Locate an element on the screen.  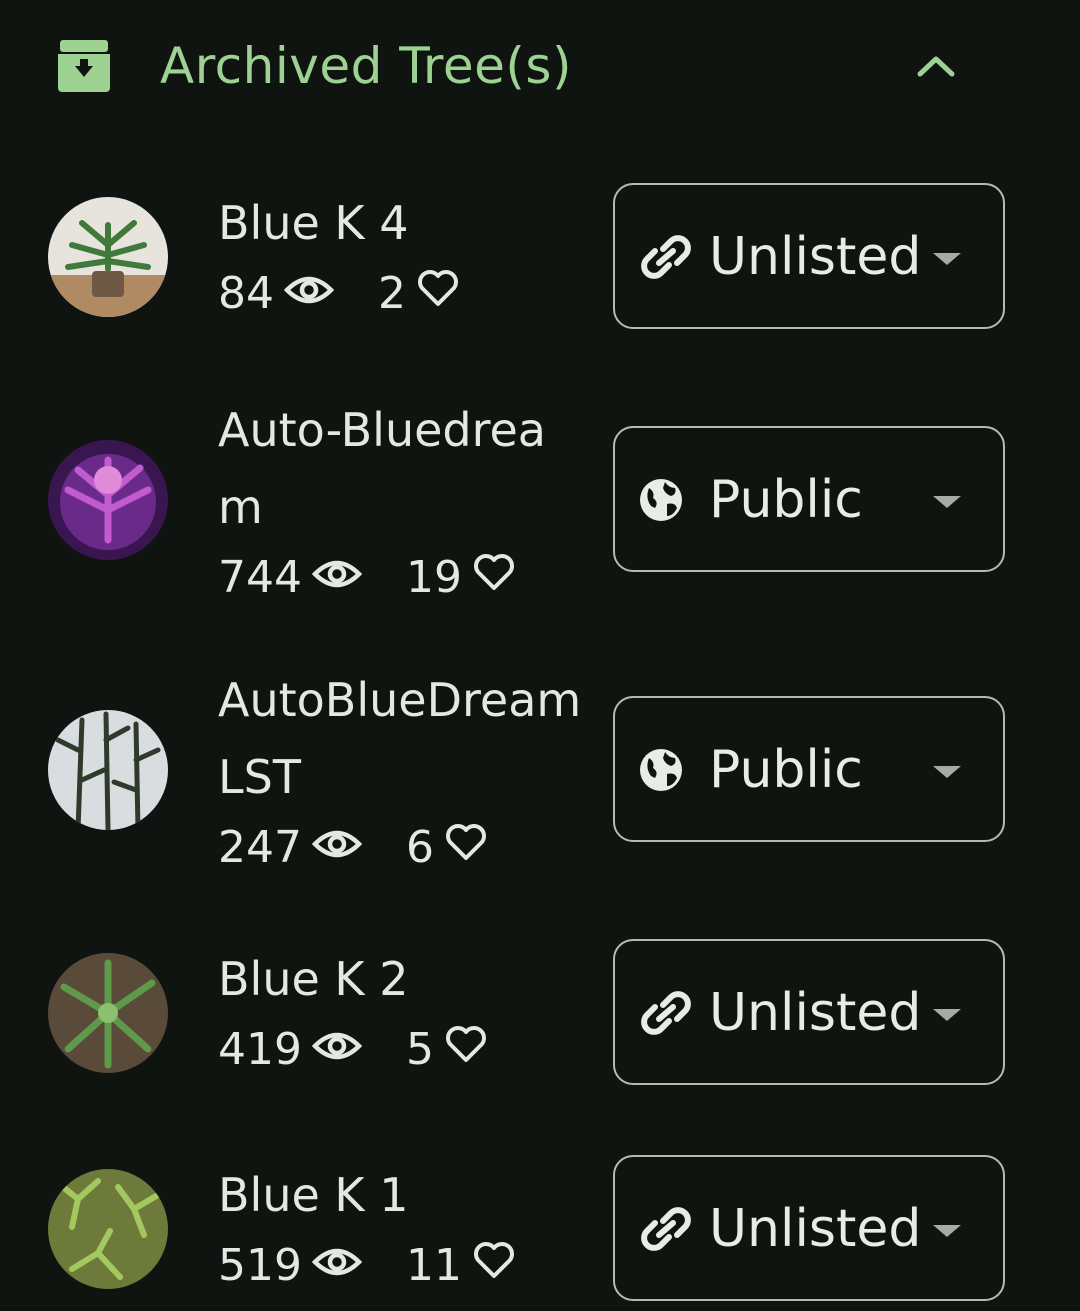
tree-row: Blue K 1 519 11 Unlisted is located at coordinates (540, 1231).